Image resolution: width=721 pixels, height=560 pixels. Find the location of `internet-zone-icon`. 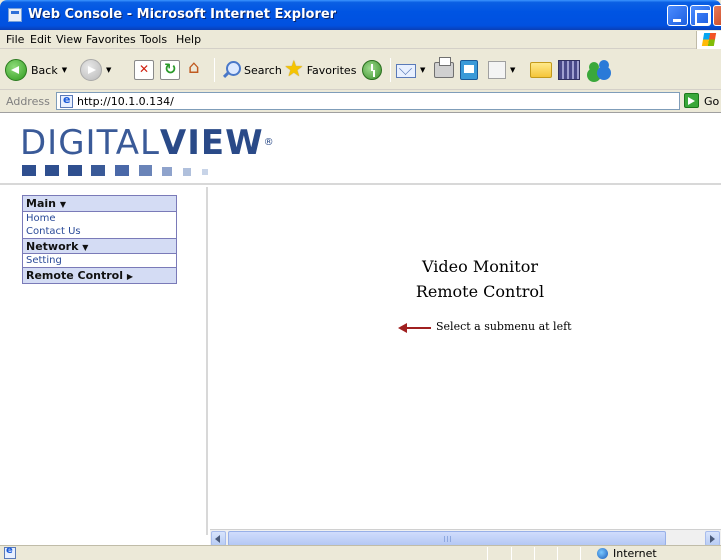

internet-zone-icon is located at coordinates (602, 553).